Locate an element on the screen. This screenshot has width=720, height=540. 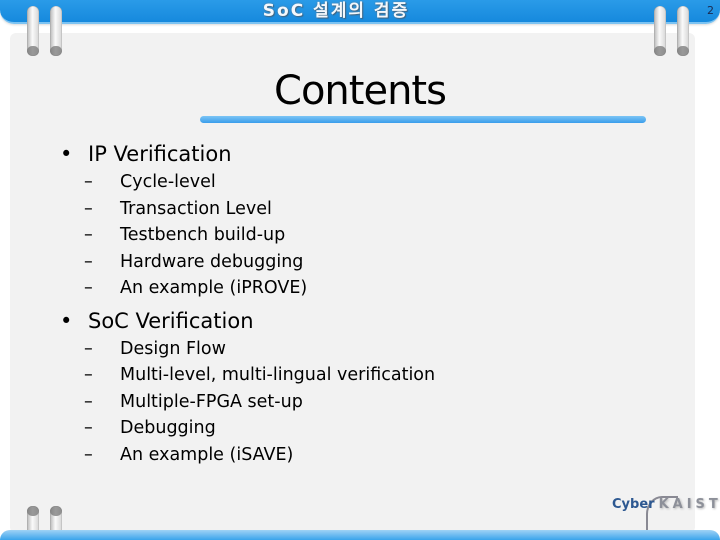
section-heading: • SoC Verification is located at coordinates (247, 321).